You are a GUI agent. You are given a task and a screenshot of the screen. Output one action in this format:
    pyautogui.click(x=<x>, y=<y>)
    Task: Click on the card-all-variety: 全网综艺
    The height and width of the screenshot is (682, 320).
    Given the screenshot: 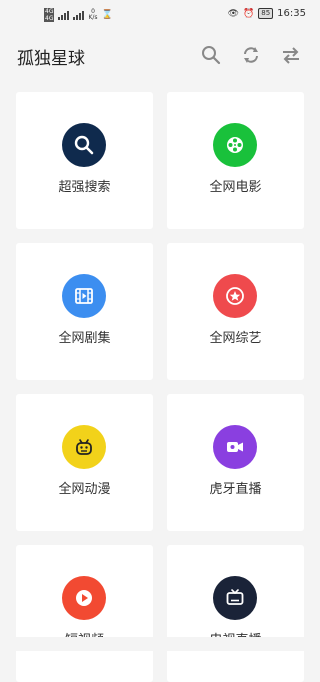 What is the action you would take?
    pyautogui.click(x=235, y=311)
    